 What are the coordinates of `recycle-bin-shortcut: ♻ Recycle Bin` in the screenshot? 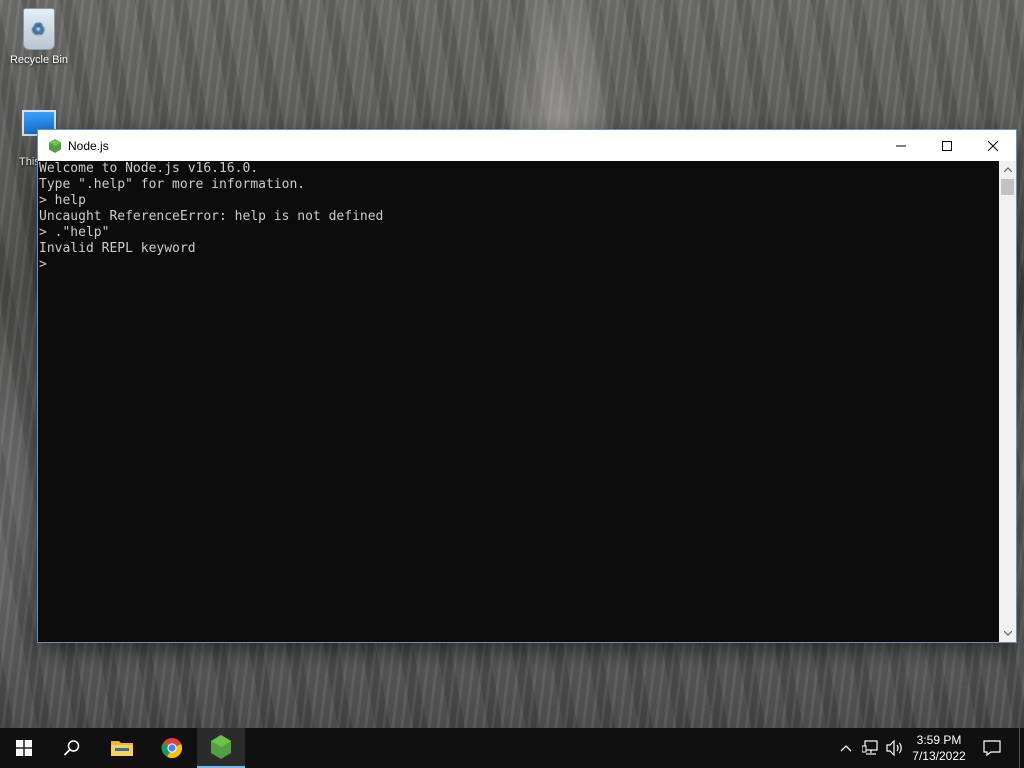 It's located at (39, 37).